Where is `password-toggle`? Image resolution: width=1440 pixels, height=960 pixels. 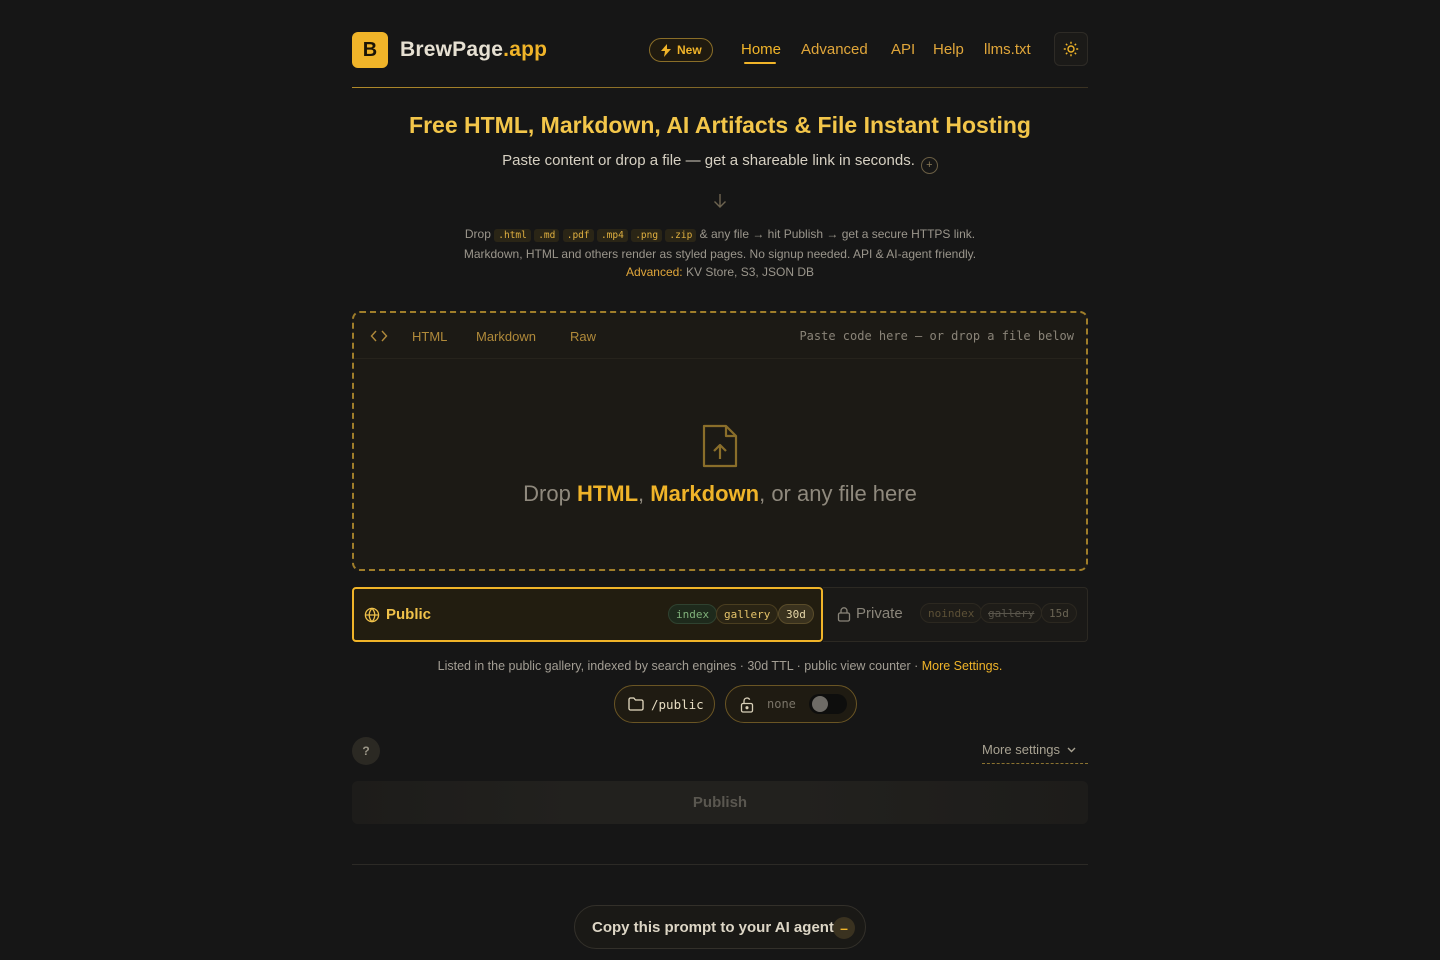 password-toggle is located at coordinates (828, 704).